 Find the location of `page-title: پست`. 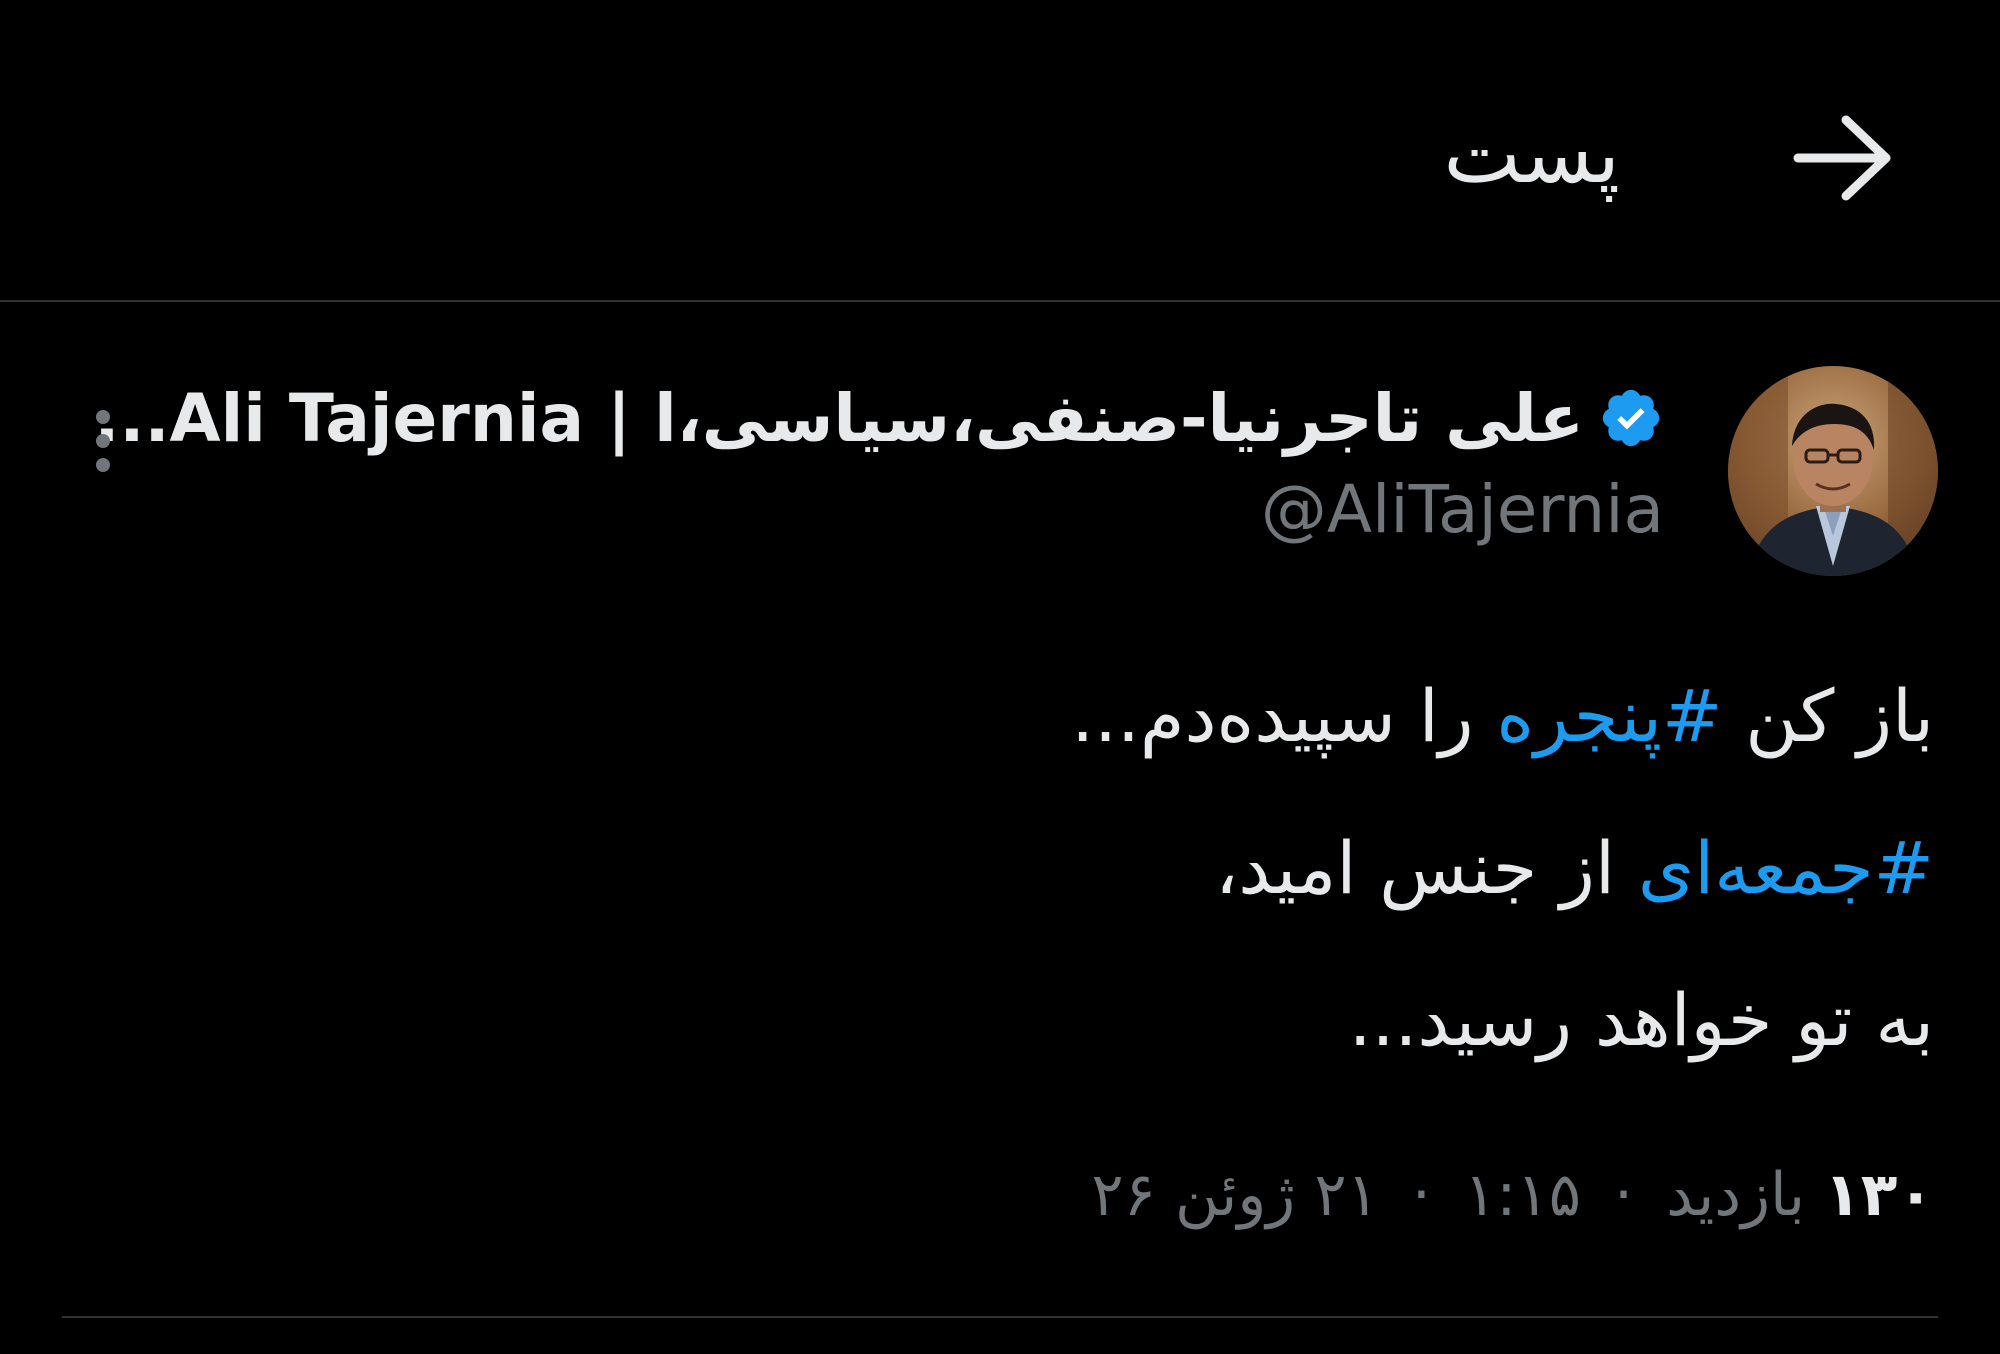

page-title: پست is located at coordinates (1532, 154).